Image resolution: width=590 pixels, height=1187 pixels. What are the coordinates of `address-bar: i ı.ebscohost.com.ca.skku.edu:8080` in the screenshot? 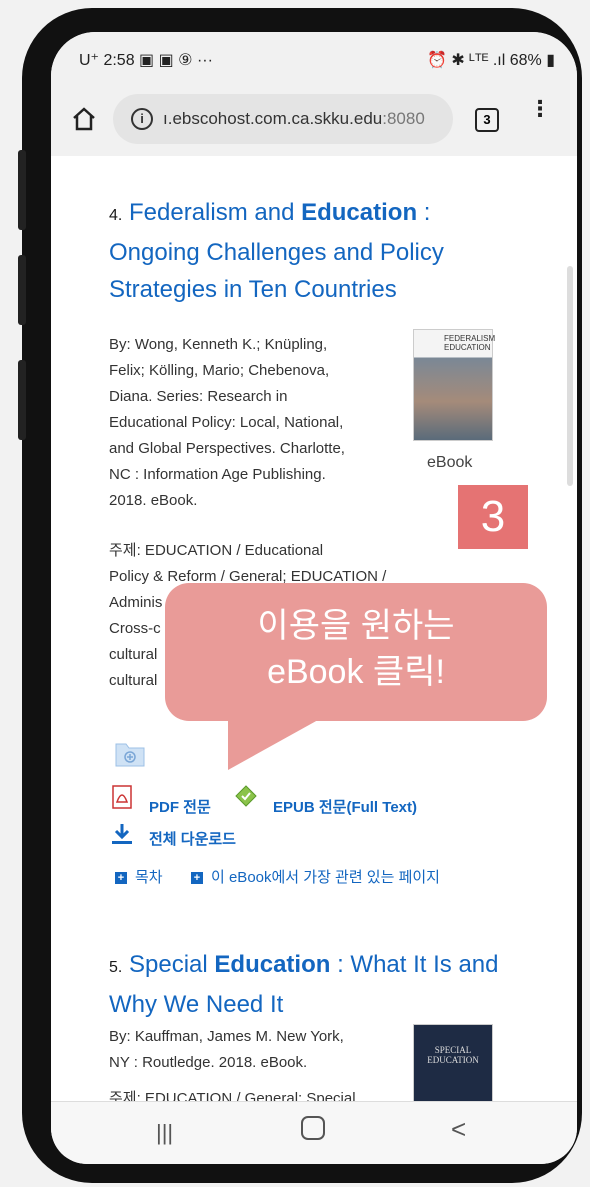 It's located at (283, 119).